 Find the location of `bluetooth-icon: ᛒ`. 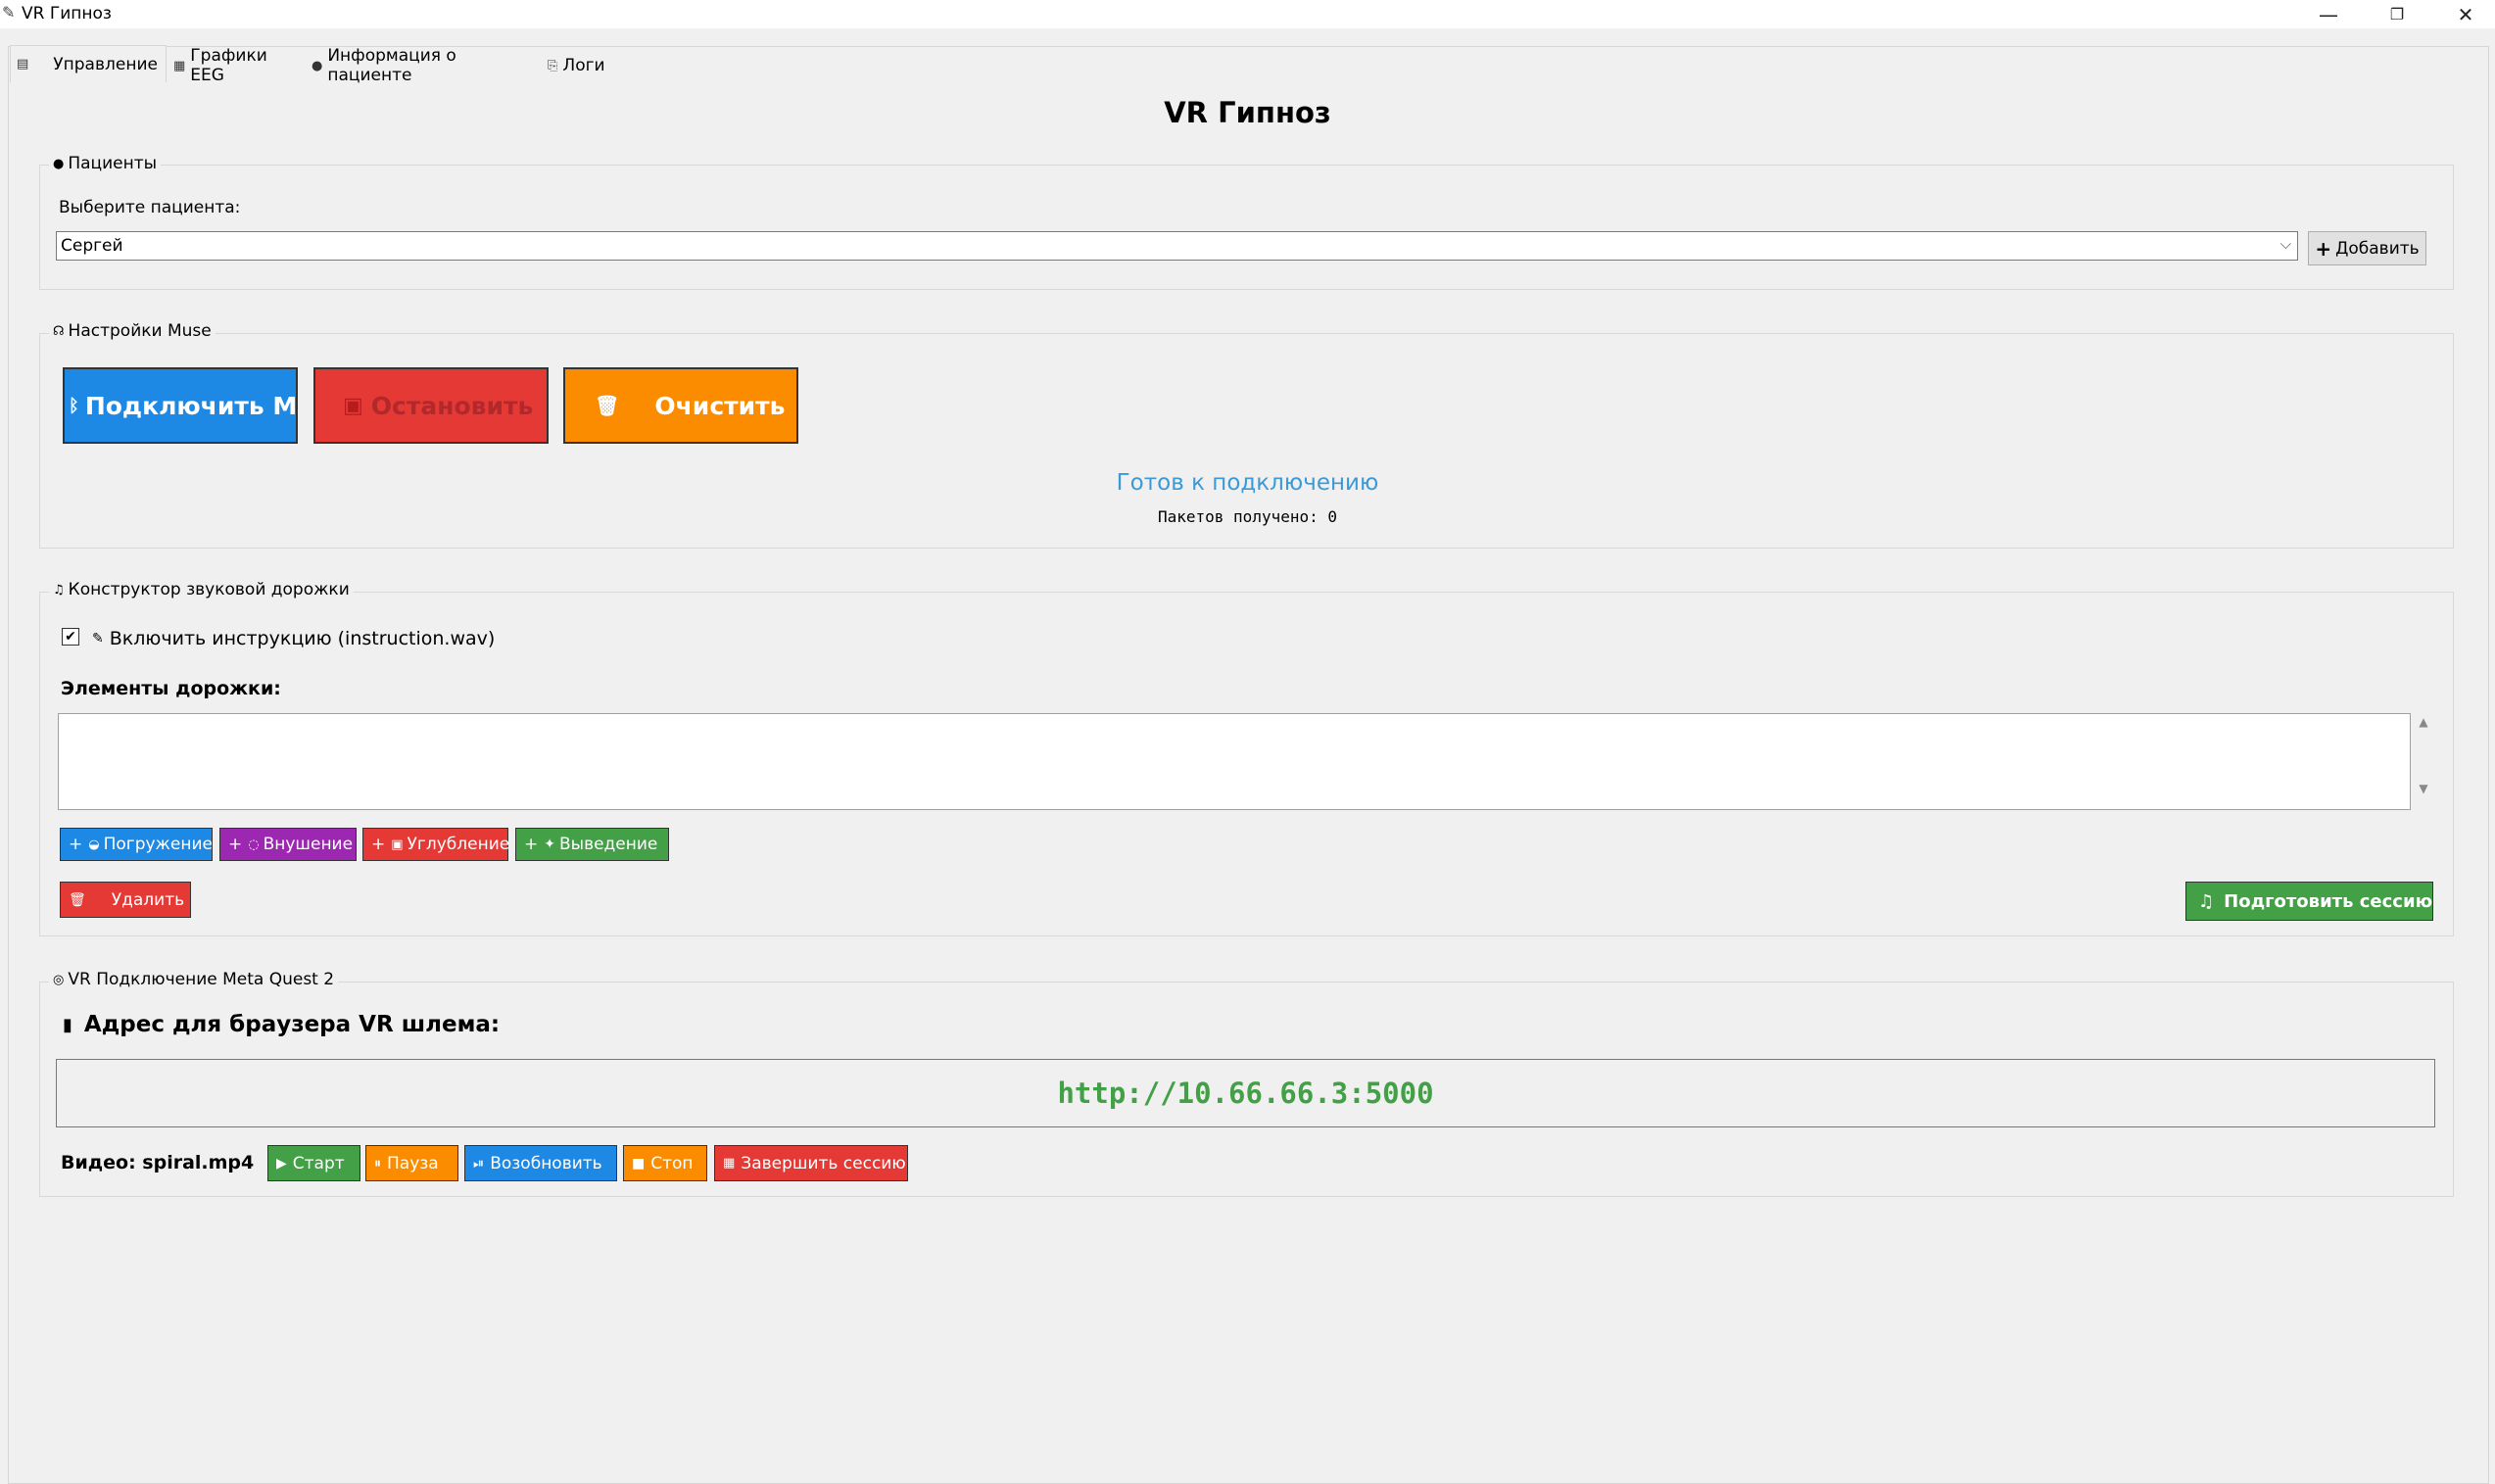

bluetooth-icon: ᛒ is located at coordinates (74, 405).